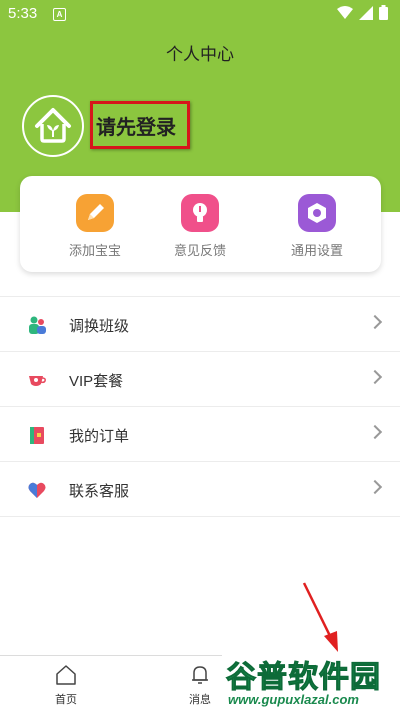 The height and width of the screenshot is (712, 400). I want to click on add-baby-label: 添加宝宝, so click(94, 250).